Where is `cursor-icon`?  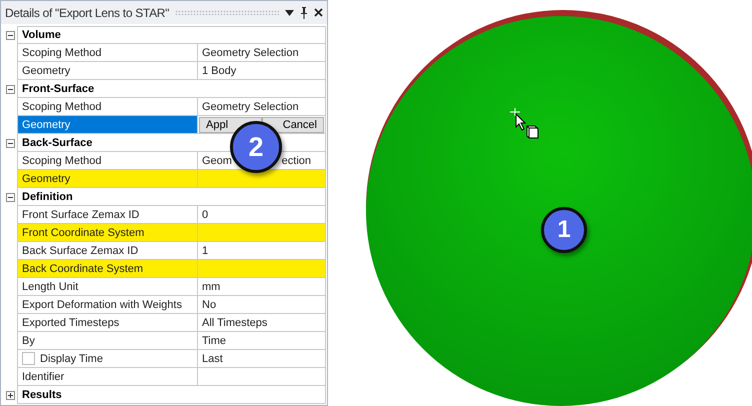
cursor-icon is located at coordinates (525, 124).